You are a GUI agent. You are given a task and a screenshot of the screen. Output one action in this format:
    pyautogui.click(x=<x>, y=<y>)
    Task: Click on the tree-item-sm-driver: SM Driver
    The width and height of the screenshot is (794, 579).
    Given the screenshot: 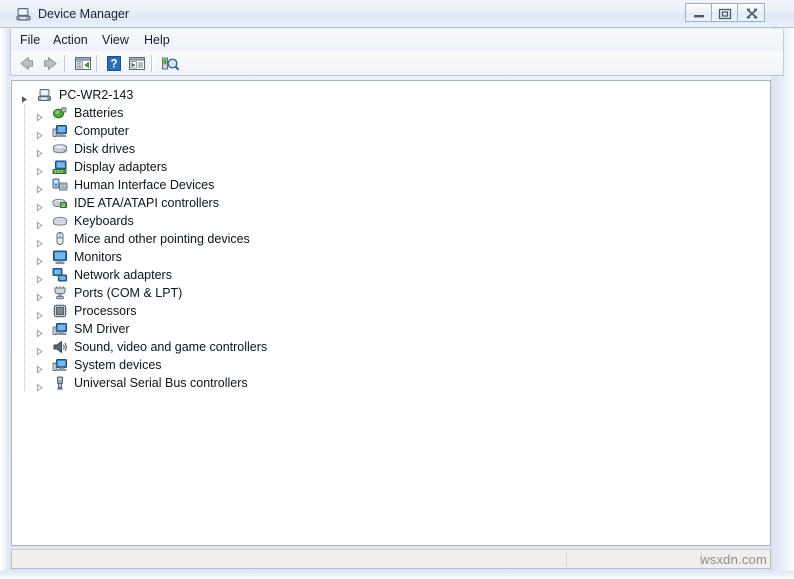 What is the action you would take?
    pyautogui.click(x=391, y=329)
    